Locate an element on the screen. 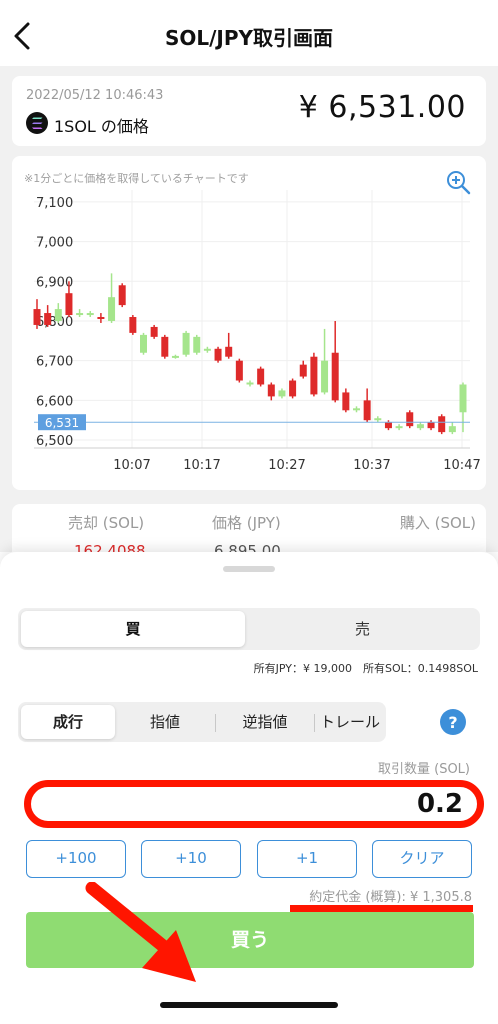 This screenshot has height=1024, width=498. buy-sell-toggle: 買 売 is located at coordinates (249, 629).